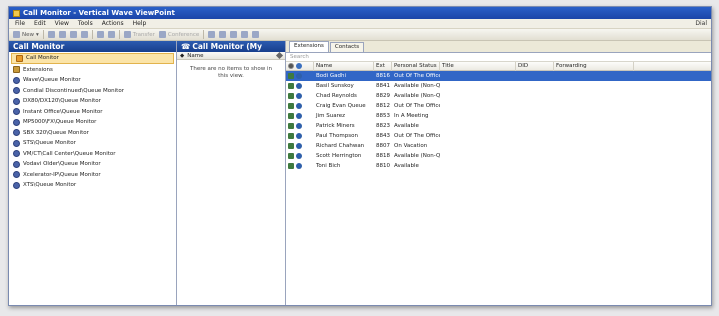 The image size is (719, 316). What do you see at coordinates (309, 46) in the screenshot?
I see `tab-extensions: Extensions` at bounding box center [309, 46].